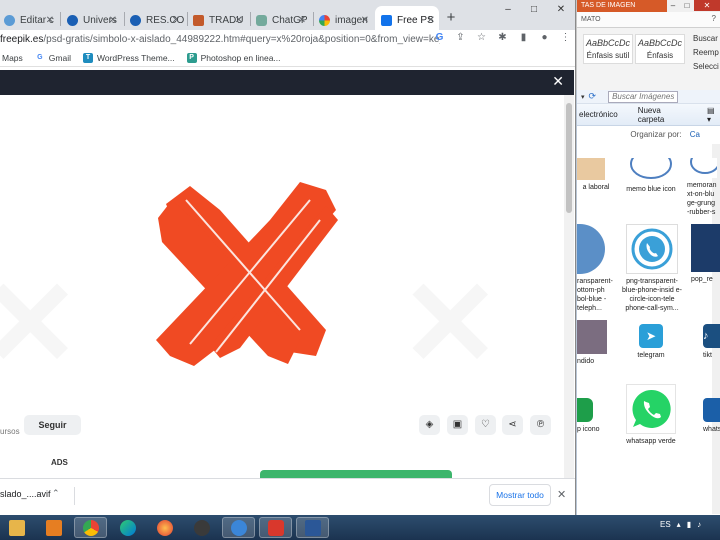 This screenshot has height=540, width=720. Describe the element at coordinates (540, 425) in the screenshot. I see `pinterest-icon: ℗` at that location.